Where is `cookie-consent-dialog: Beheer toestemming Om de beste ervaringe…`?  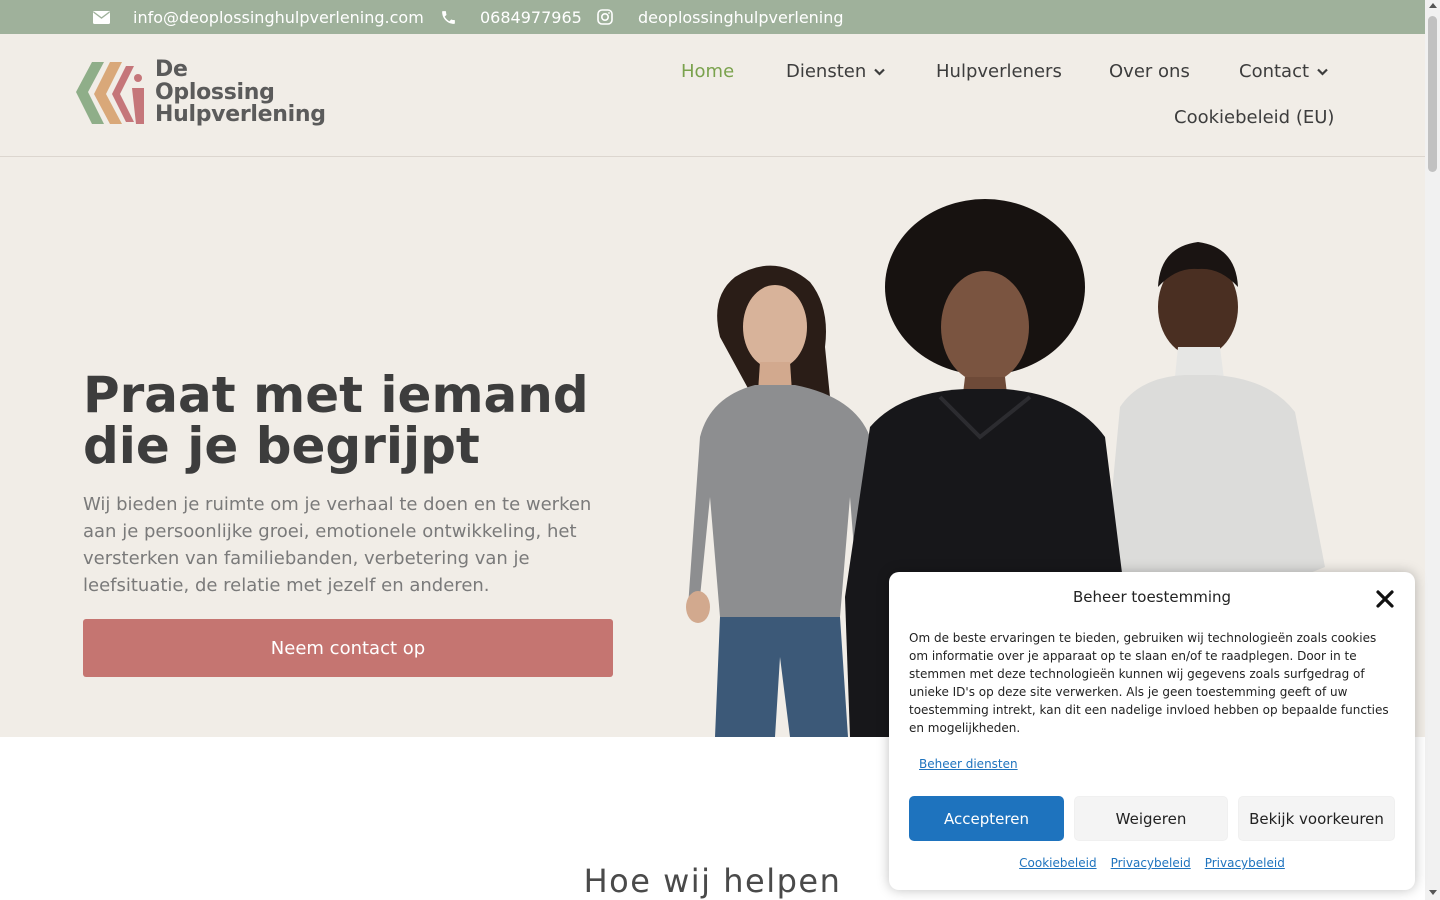 cookie-consent-dialog: Beheer toestemming Om de beste ervaringe… is located at coordinates (1152, 731).